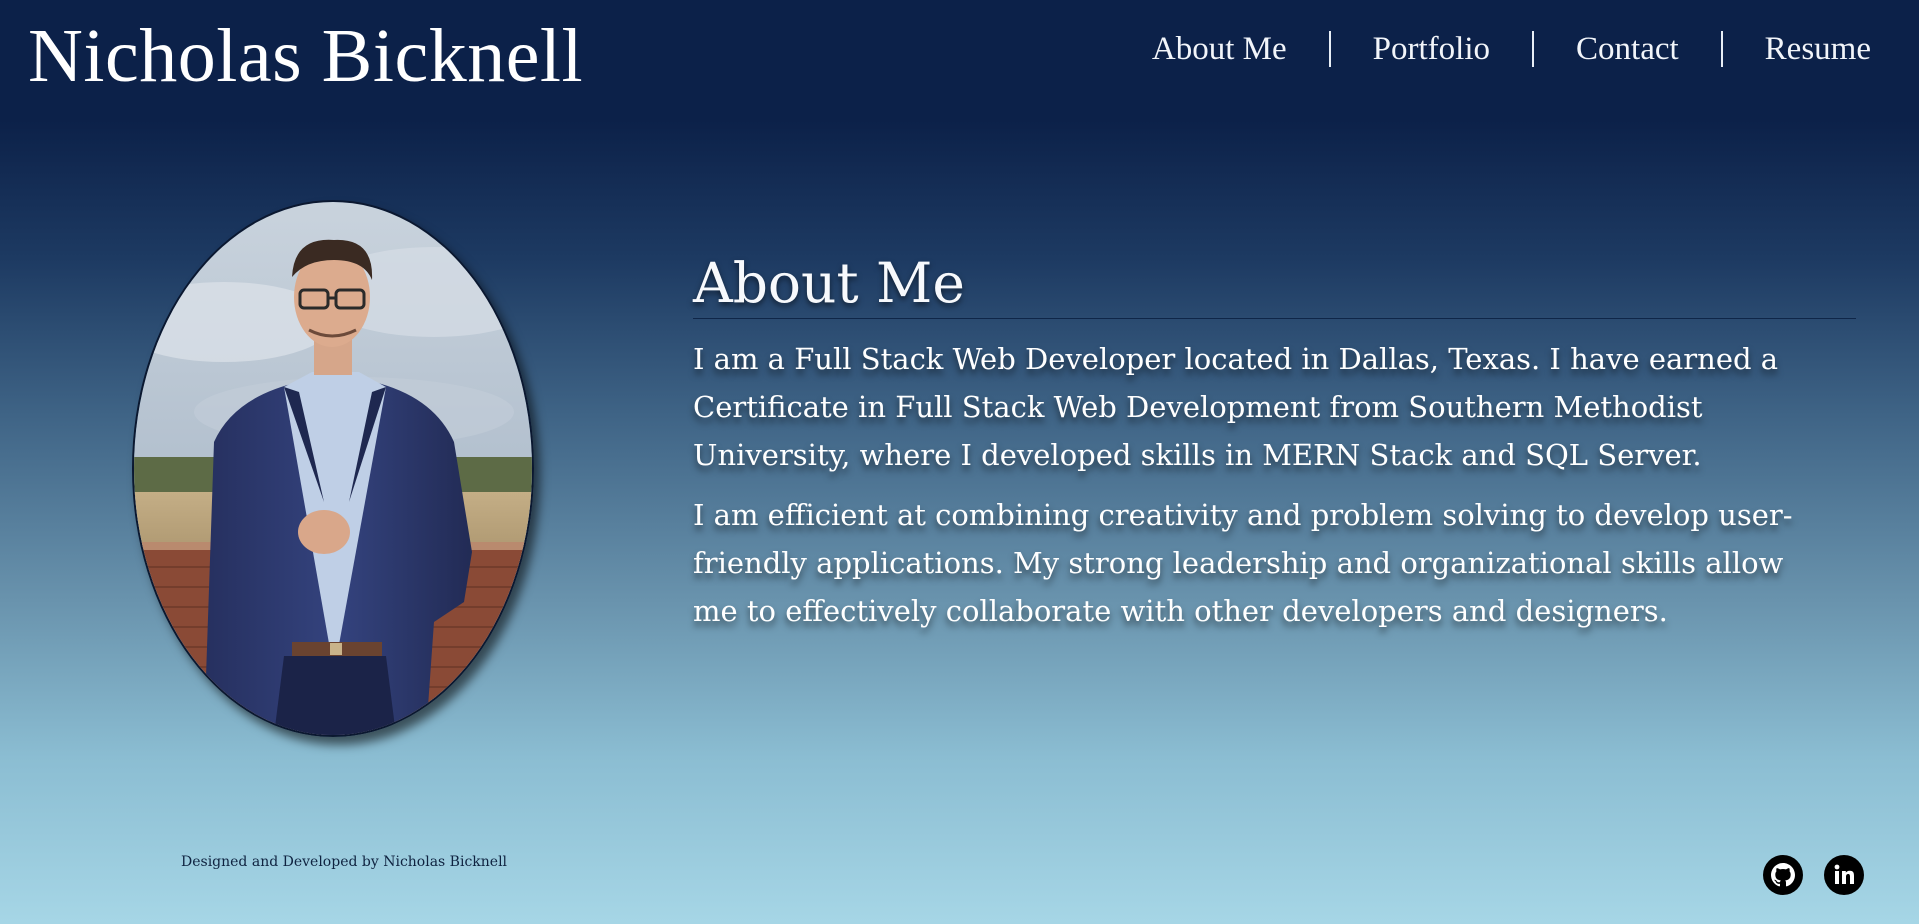  I want to click on about-divider, so click(1274, 318).